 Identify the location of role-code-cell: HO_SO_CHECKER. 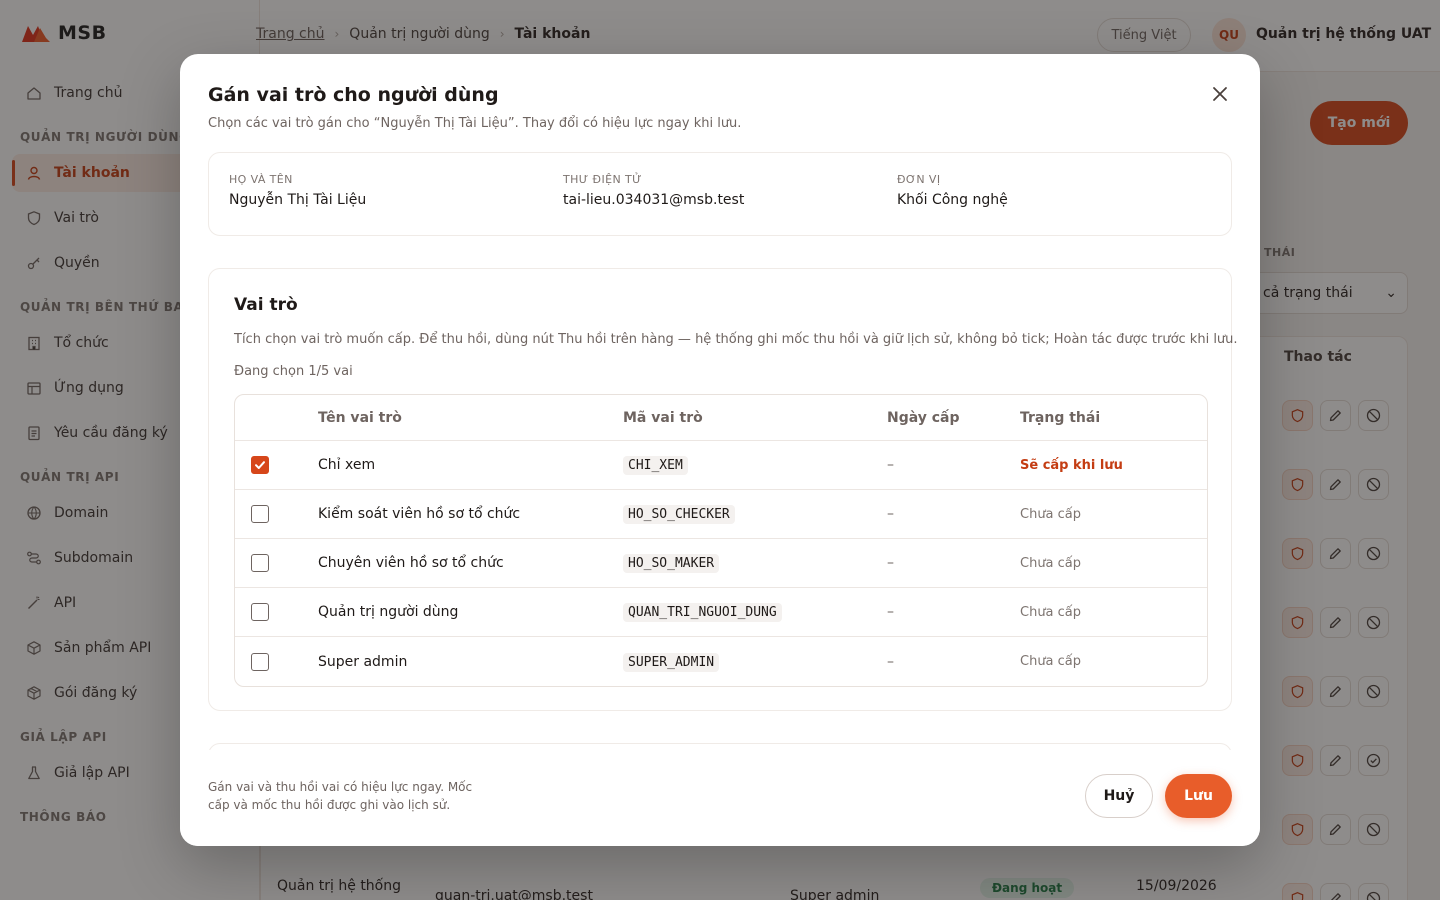
(679, 514).